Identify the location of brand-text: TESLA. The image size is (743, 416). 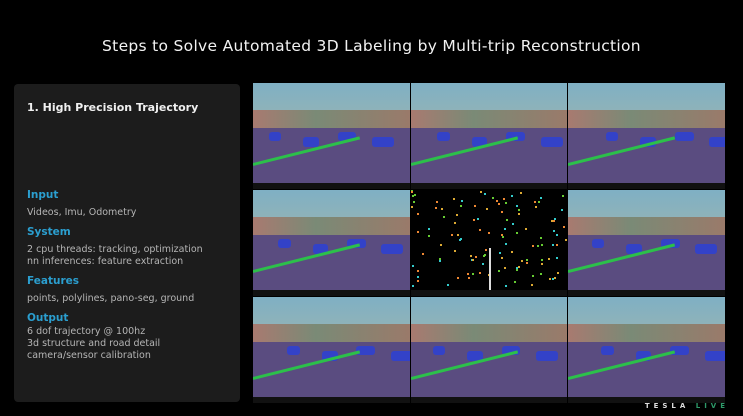
(667, 406).